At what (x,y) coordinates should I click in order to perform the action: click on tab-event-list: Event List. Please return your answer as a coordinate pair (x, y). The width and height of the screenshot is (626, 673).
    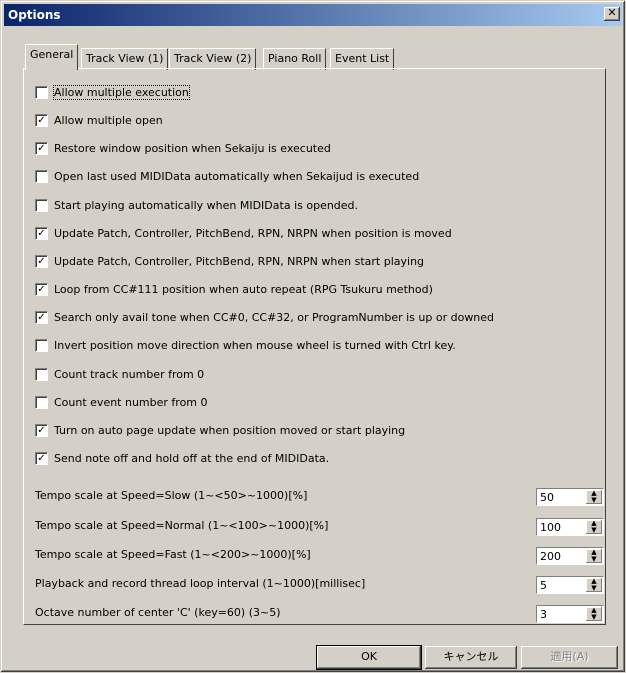
    Looking at the image, I should click on (362, 59).